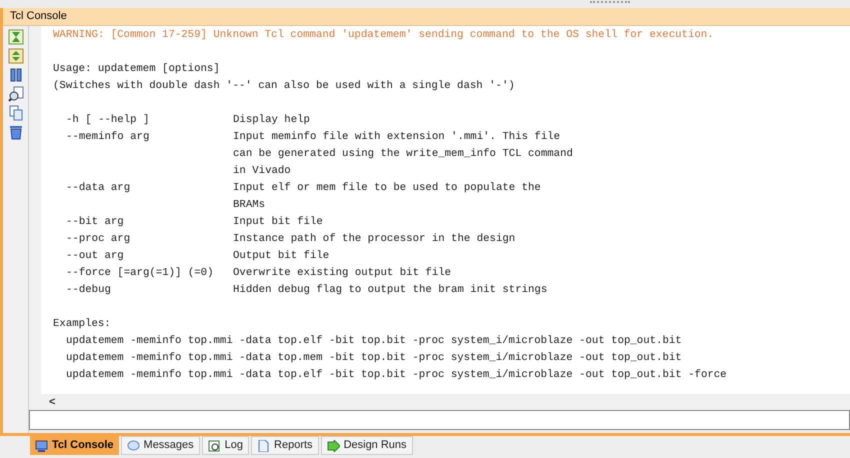 The width and height of the screenshot is (850, 458). Describe the element at coordinates (88, 290) in the screenshot. I see `option-name: --debug` at that location.